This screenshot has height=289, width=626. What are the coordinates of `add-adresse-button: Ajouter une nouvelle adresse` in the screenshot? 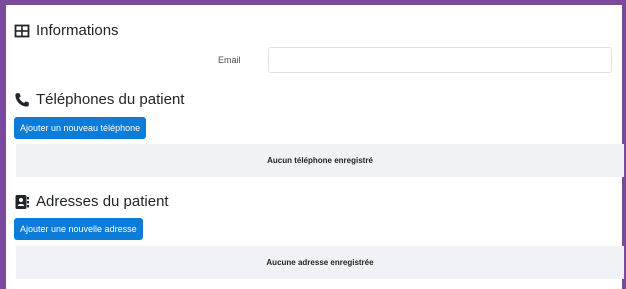 It's located at (78, 229).